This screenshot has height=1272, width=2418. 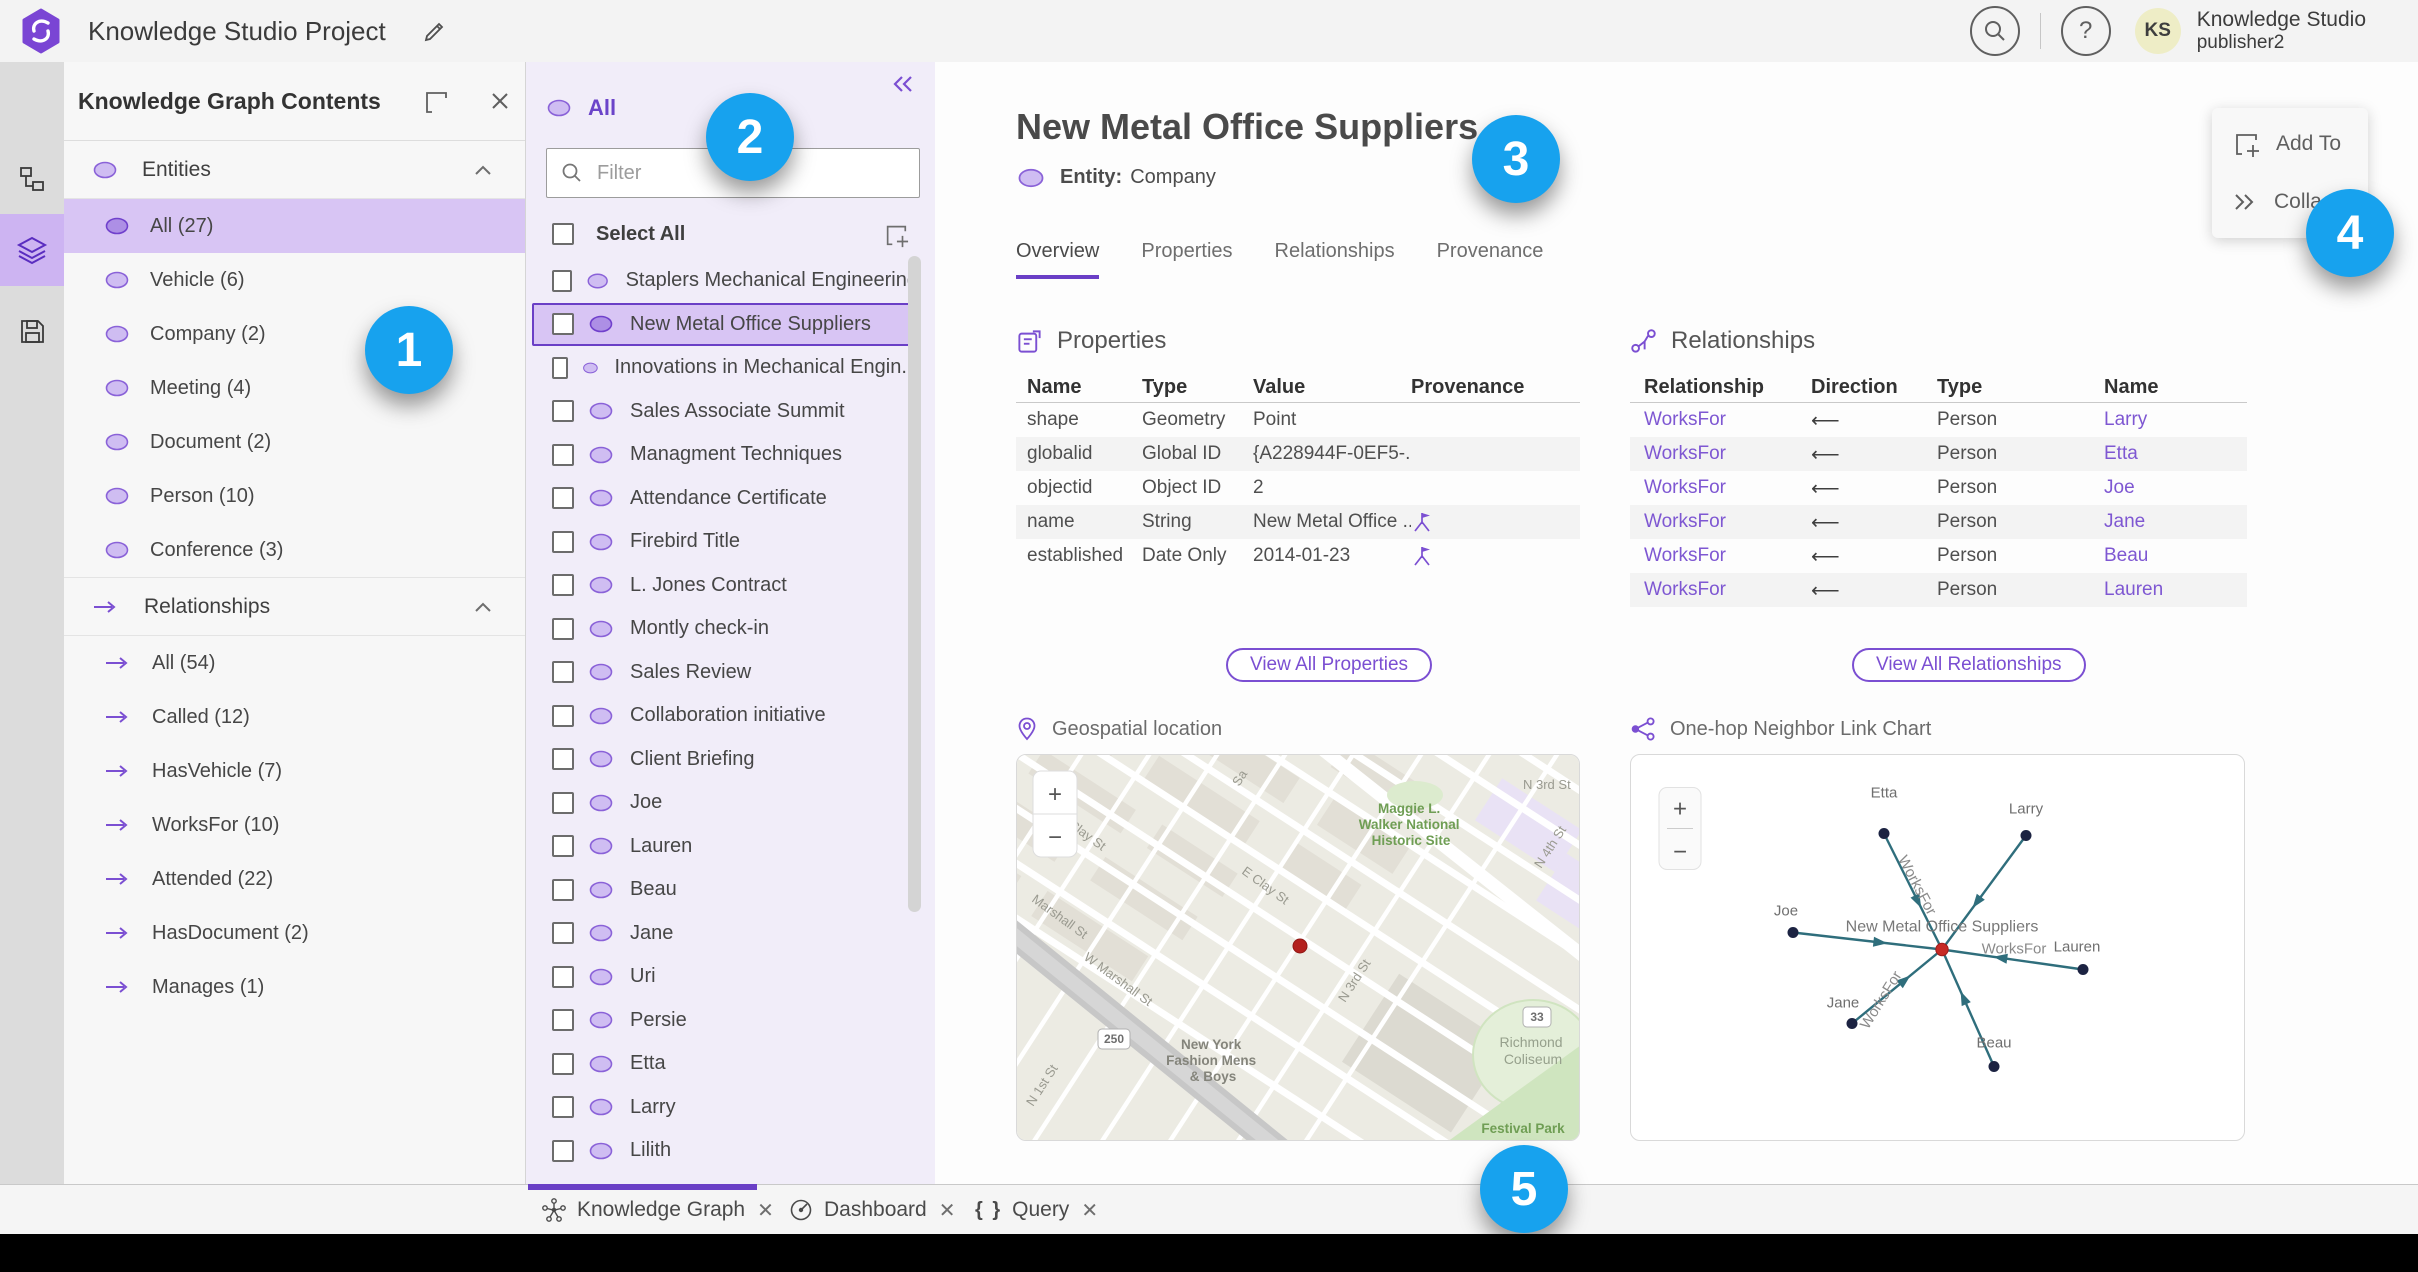 What do you see at coordinates (872, 1210) in the screenshot?
I see `tab-dashboard: Dashboard ✕` at bounding box center [872, 1210].